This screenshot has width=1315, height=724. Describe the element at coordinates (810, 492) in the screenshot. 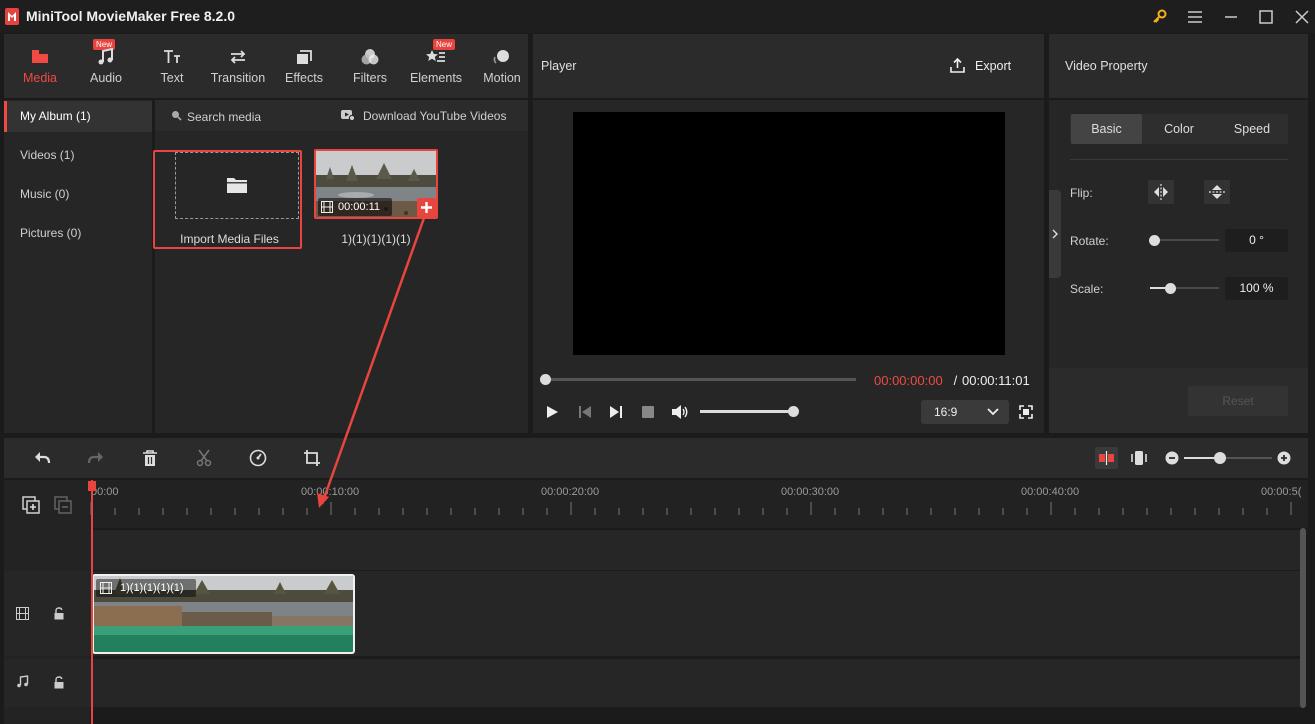

I see `ruler-time-label: 00:00:30:00` at that location.